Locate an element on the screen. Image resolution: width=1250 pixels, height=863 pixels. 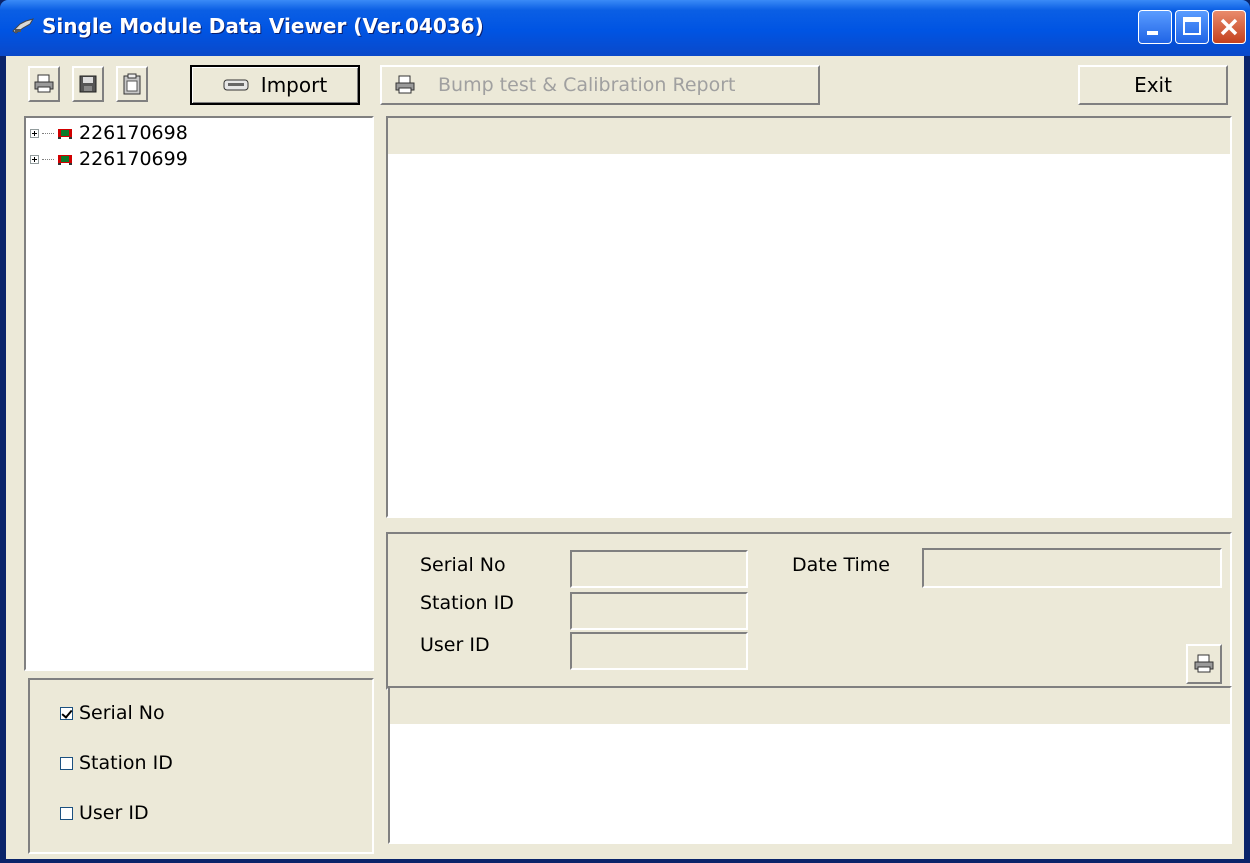
maximize-button is located at coordinates (1192, 27).